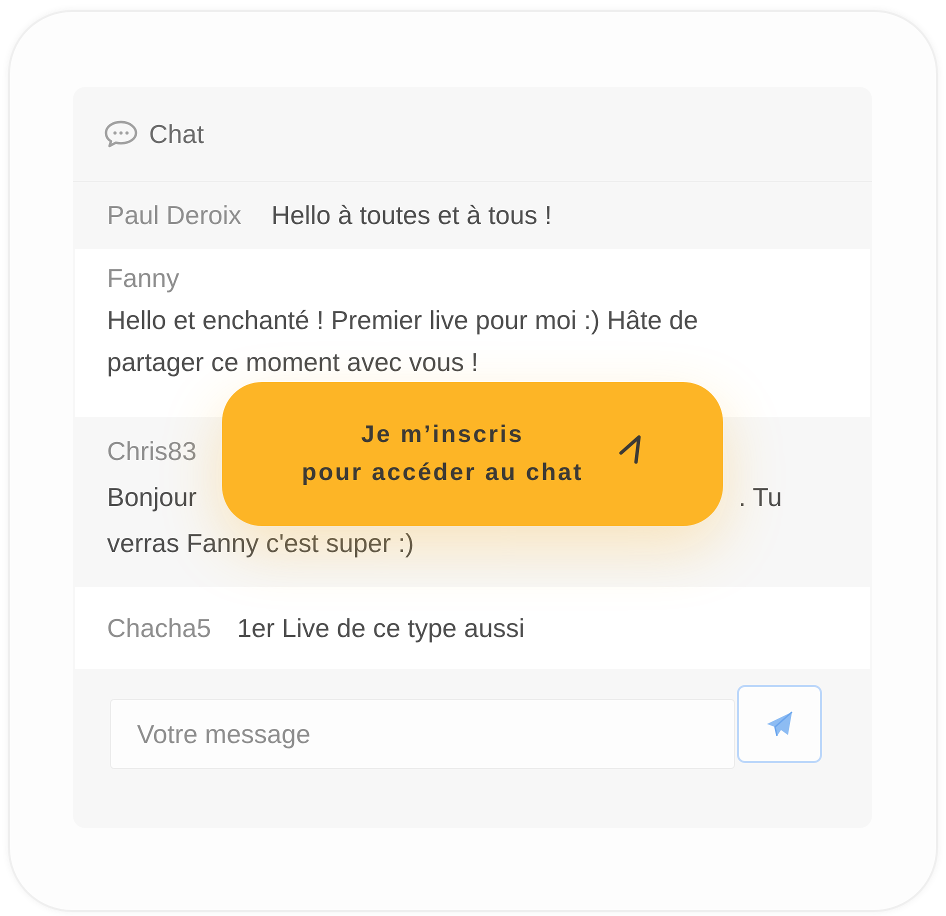 Image resolution: width=946 pixels, height=916 pixels. Describe the element at coordinates (472, 454) in the screenshot. I see `signup-button: Je m’inscris pour accéder au chat` at that location.